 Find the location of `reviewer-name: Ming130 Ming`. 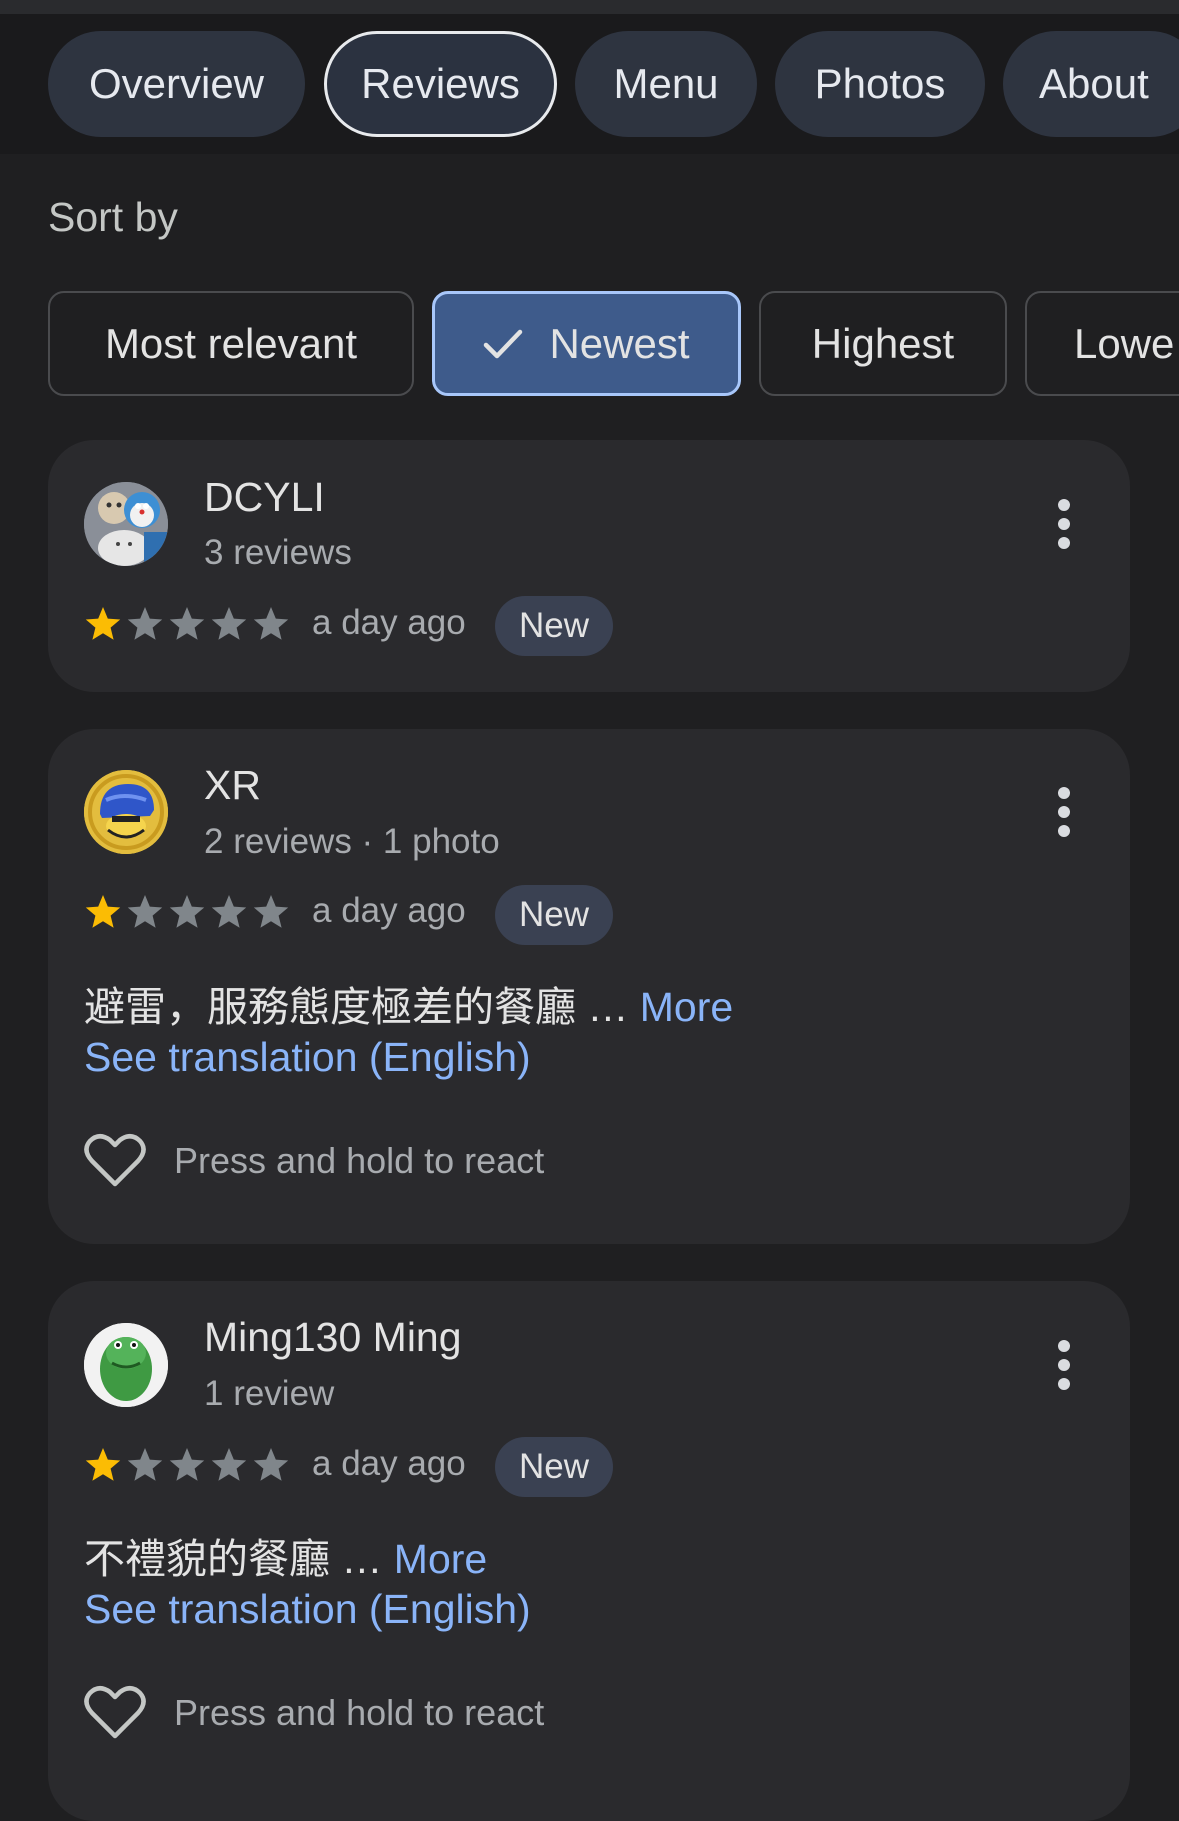

reviewer-name: Ming130 Ming is located at coordinates (333, 1337).